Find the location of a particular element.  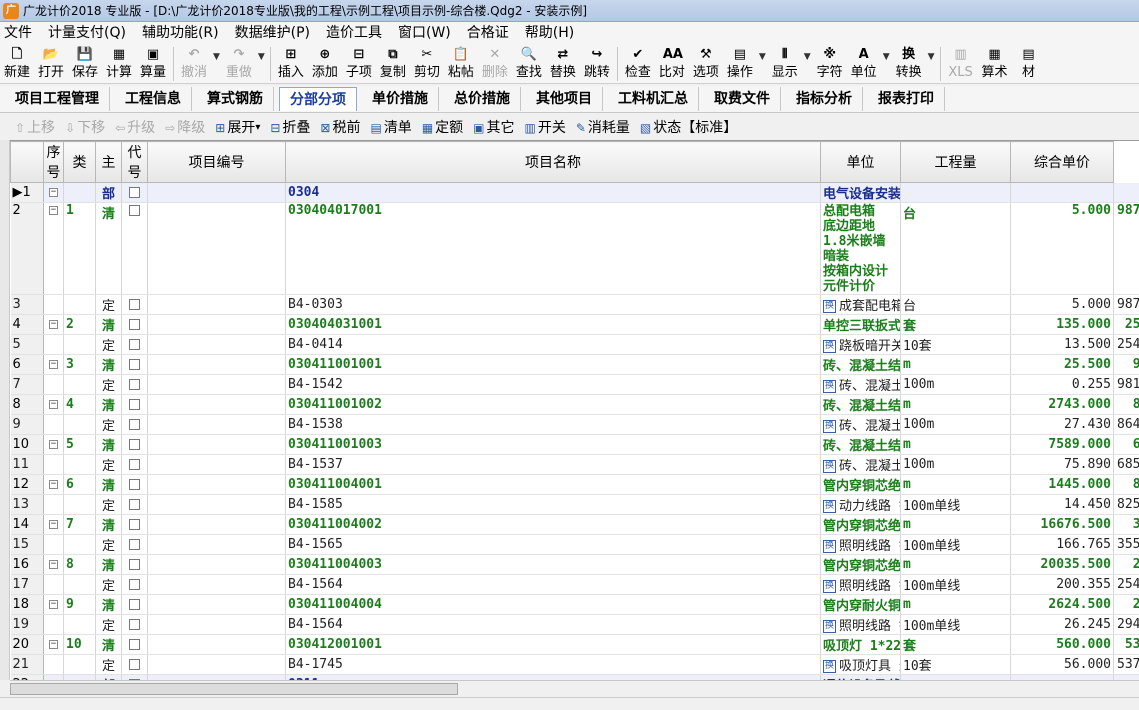

unit-price-cell: 294.04 is located at coordinates (1126, 624).